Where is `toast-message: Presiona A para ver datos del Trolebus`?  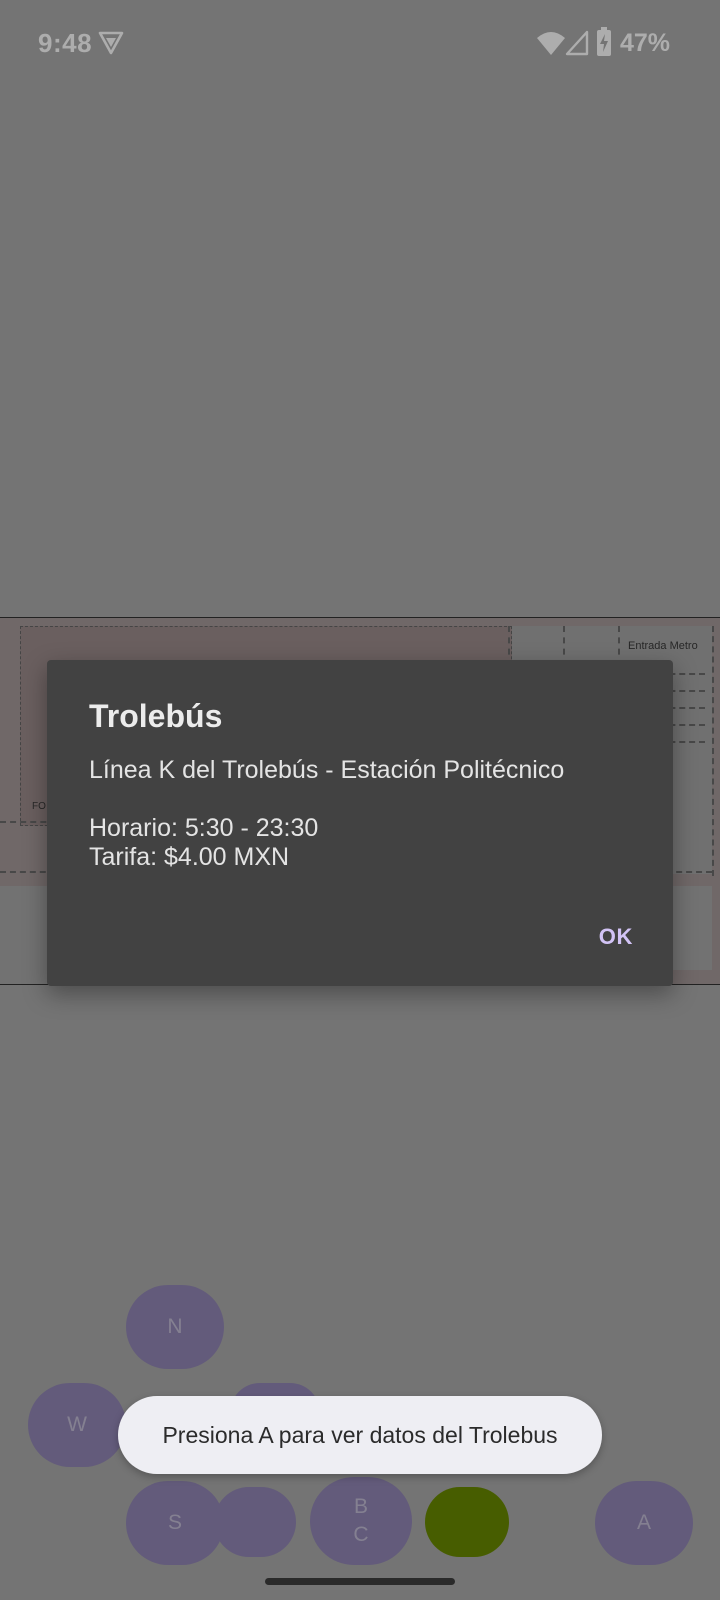 toast-message: Presiona A para ver datos del Trolebus is located at coordinates (360, 1435).